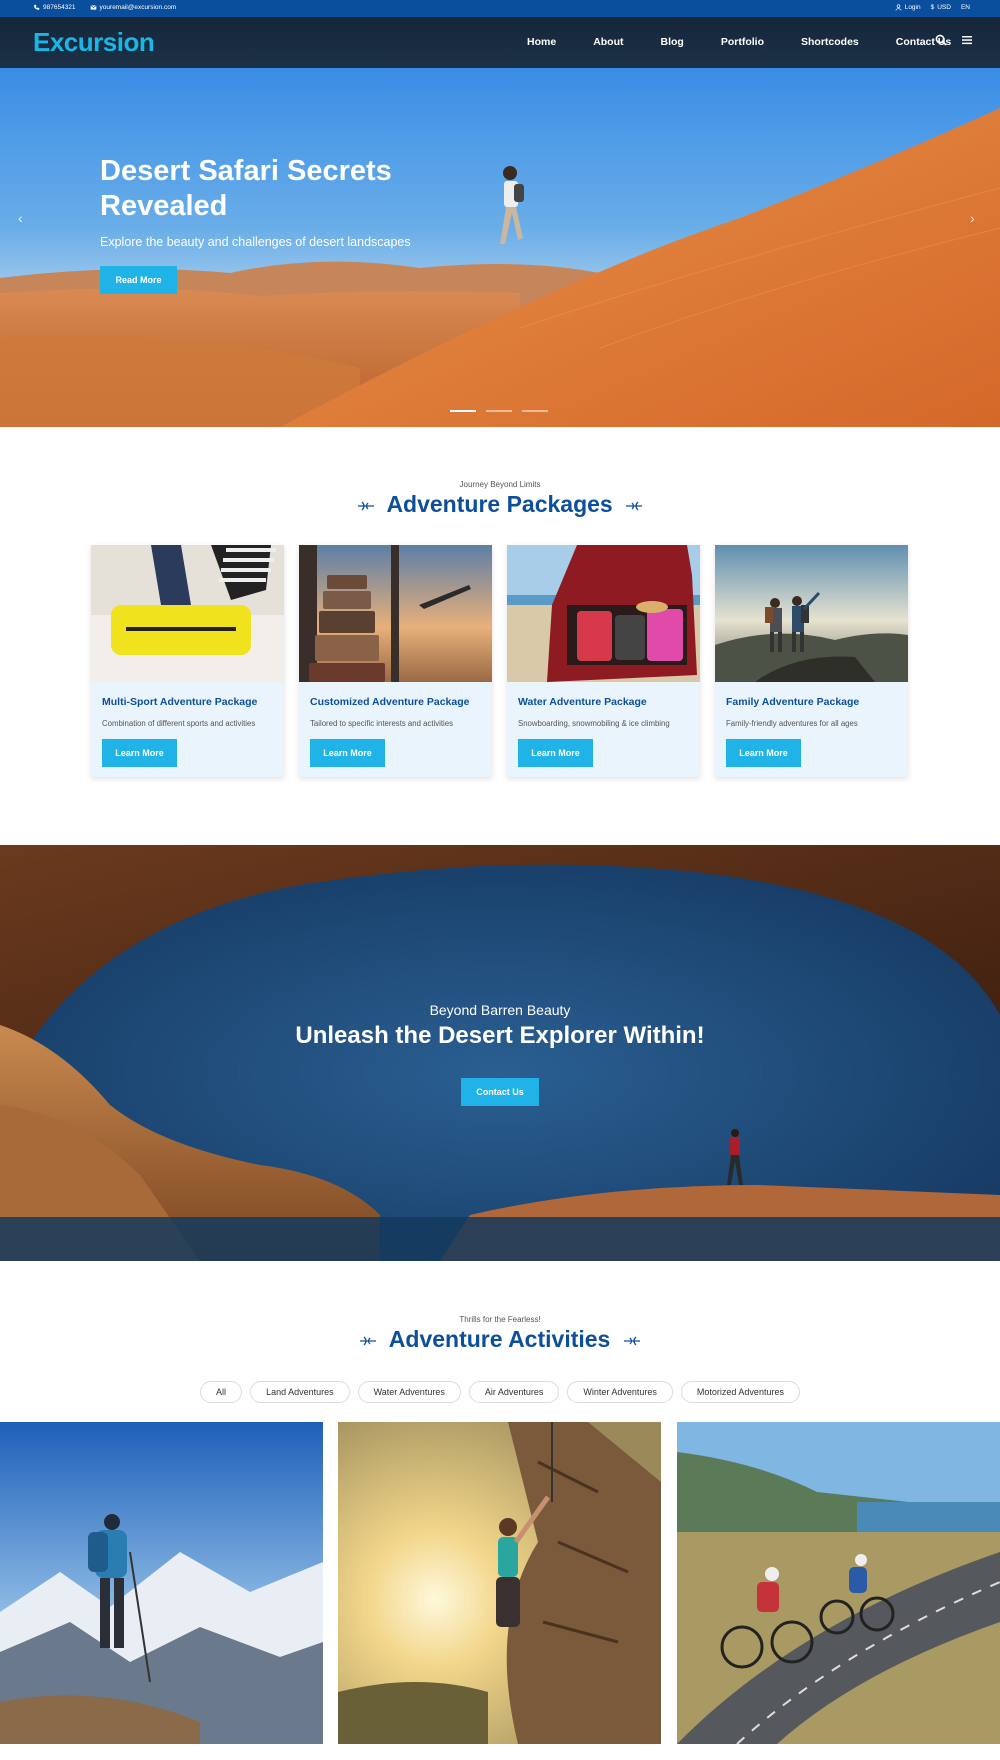 The image size is (1000, 1760). I want to click on package-title: Multi-Sport Adventure Package, so click(180, 702).